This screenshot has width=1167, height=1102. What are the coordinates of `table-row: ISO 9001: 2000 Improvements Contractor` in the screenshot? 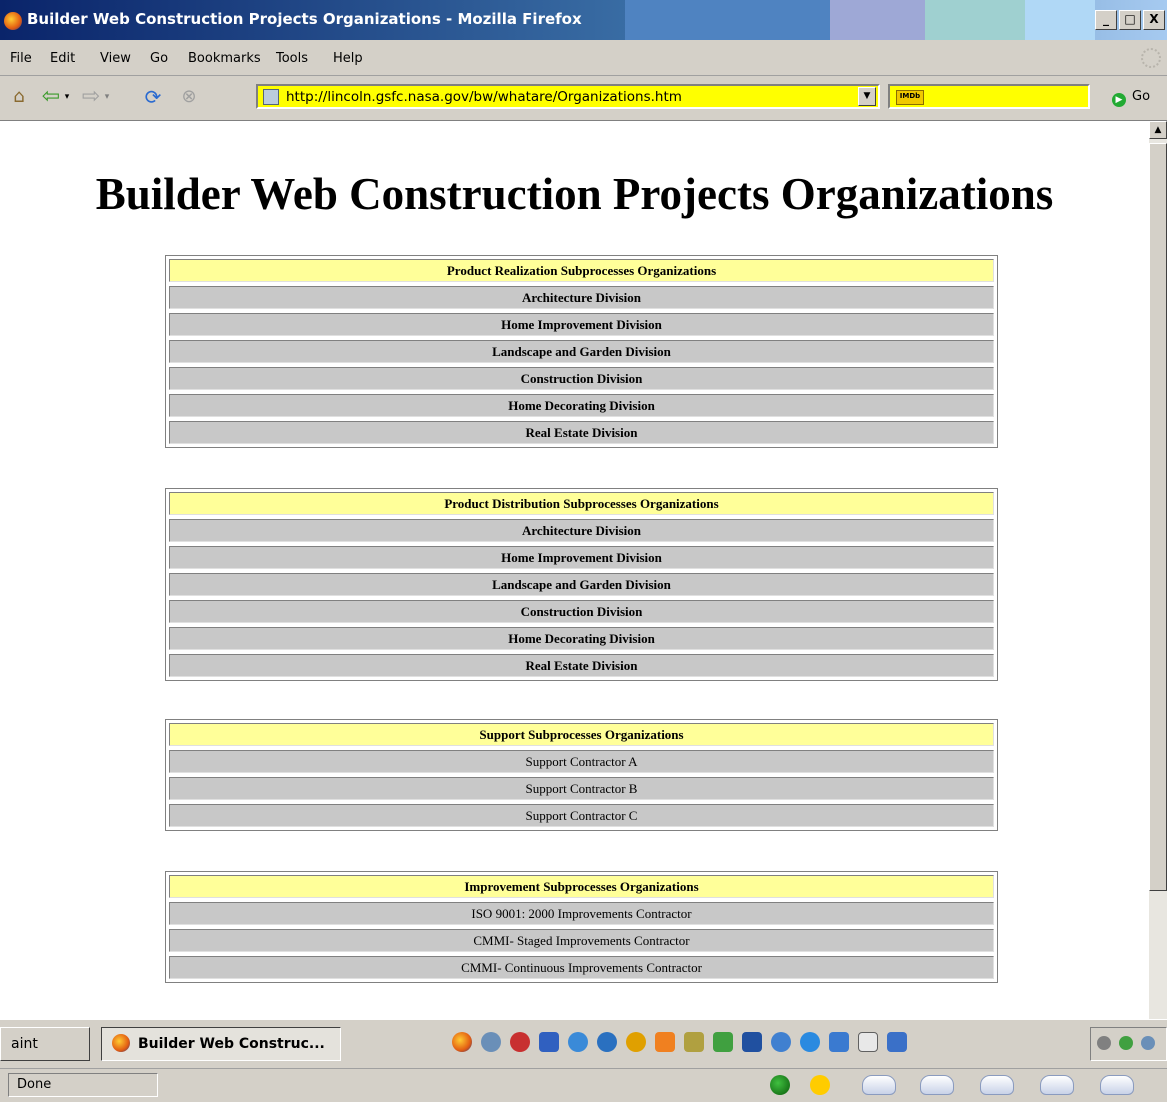 It's located at (581, 913).